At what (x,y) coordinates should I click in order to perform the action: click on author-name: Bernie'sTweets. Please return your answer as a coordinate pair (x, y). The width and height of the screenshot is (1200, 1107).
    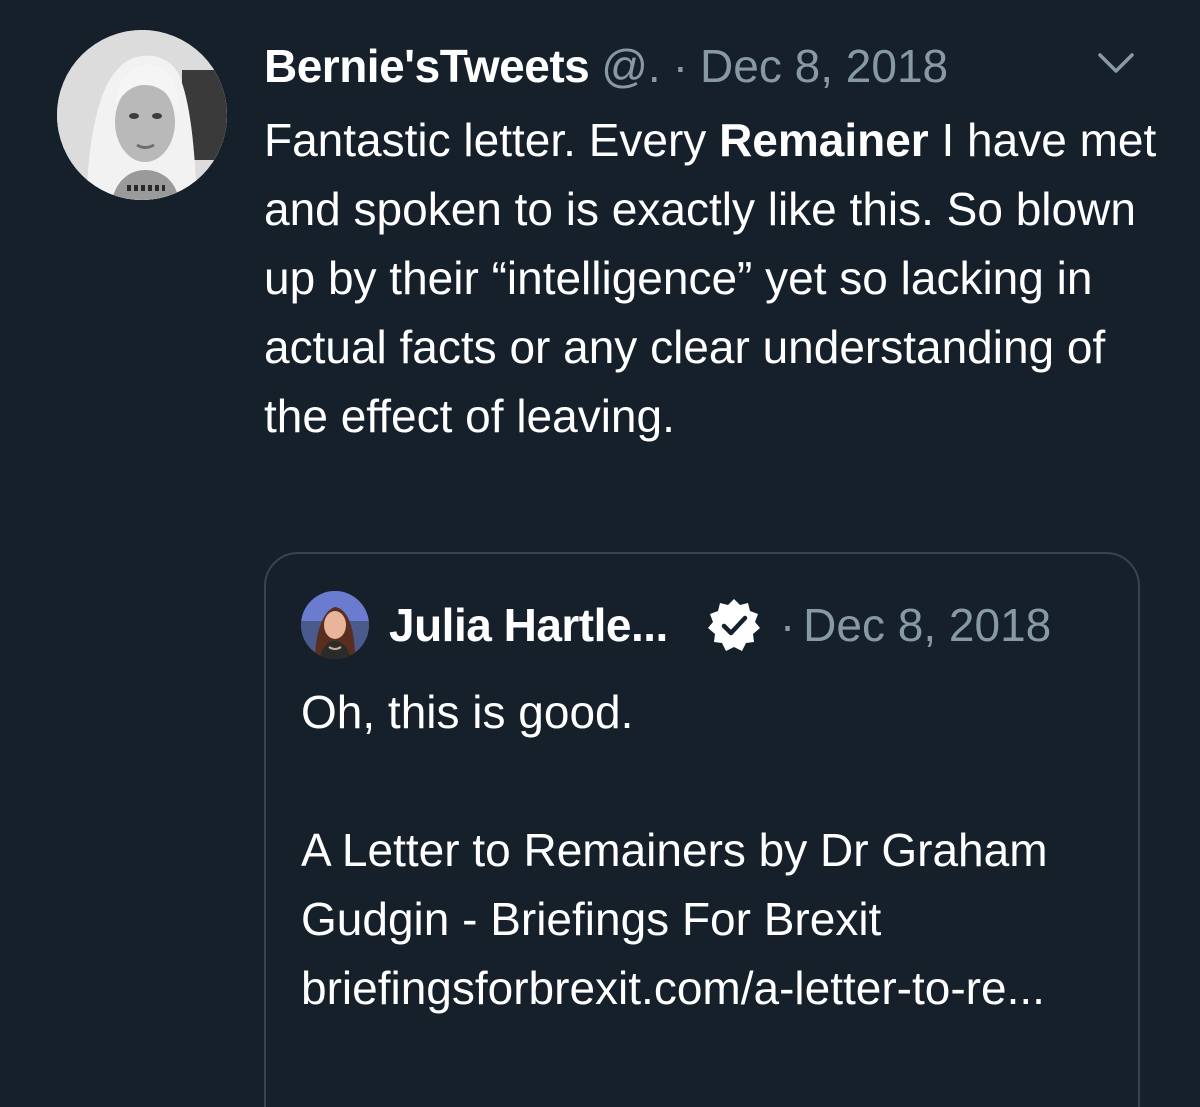
    Looking at the image, I should click on (427, 66).